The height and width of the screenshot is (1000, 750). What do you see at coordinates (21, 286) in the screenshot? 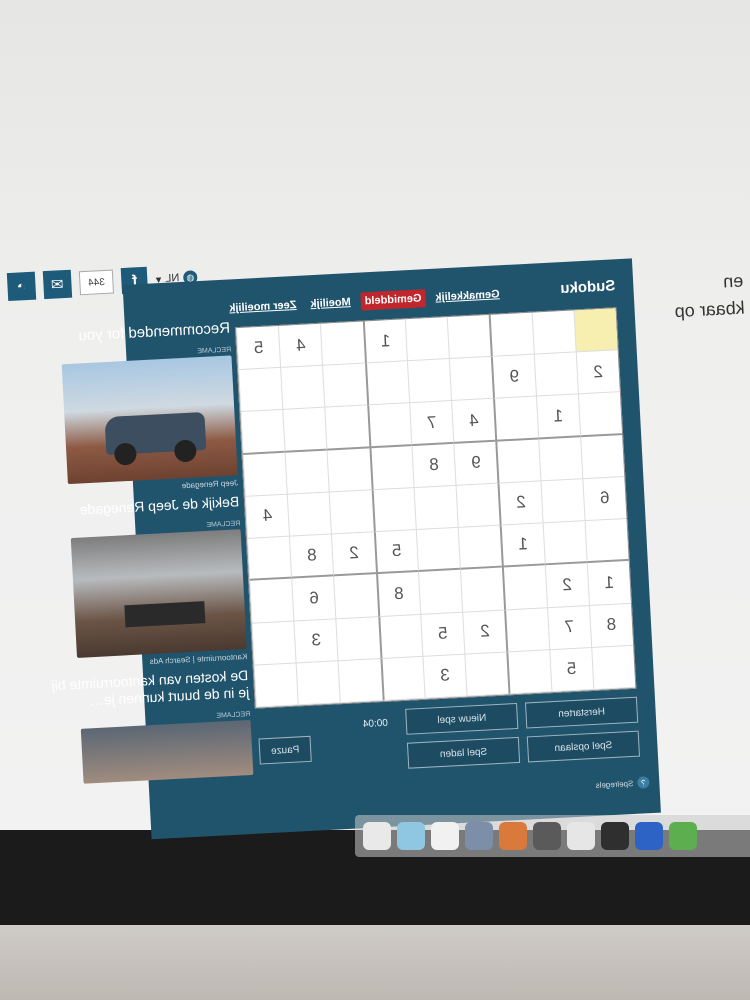
I see `whatsapp-icon: ◔` at bounding box center [21, 286].